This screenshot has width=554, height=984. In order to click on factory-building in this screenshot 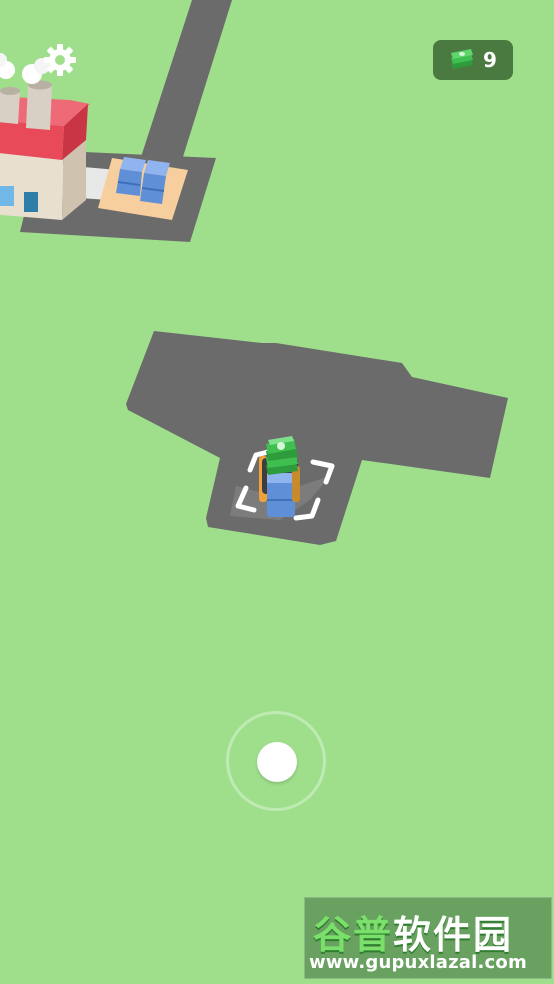, I will do `click(45, 136)`.